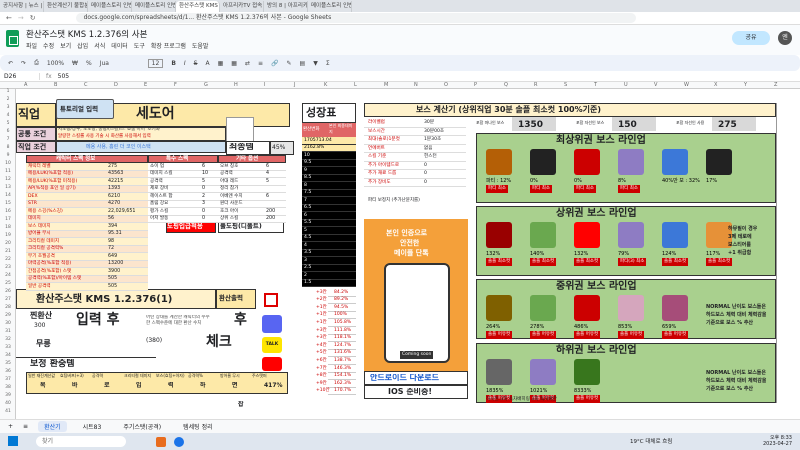 Image resolution: width=800 pixels, height=450 pixels. What do you see at coordinates (21, 18) in the screenshot?
I see `forward-icon: →` at bounding box center [21, 18].